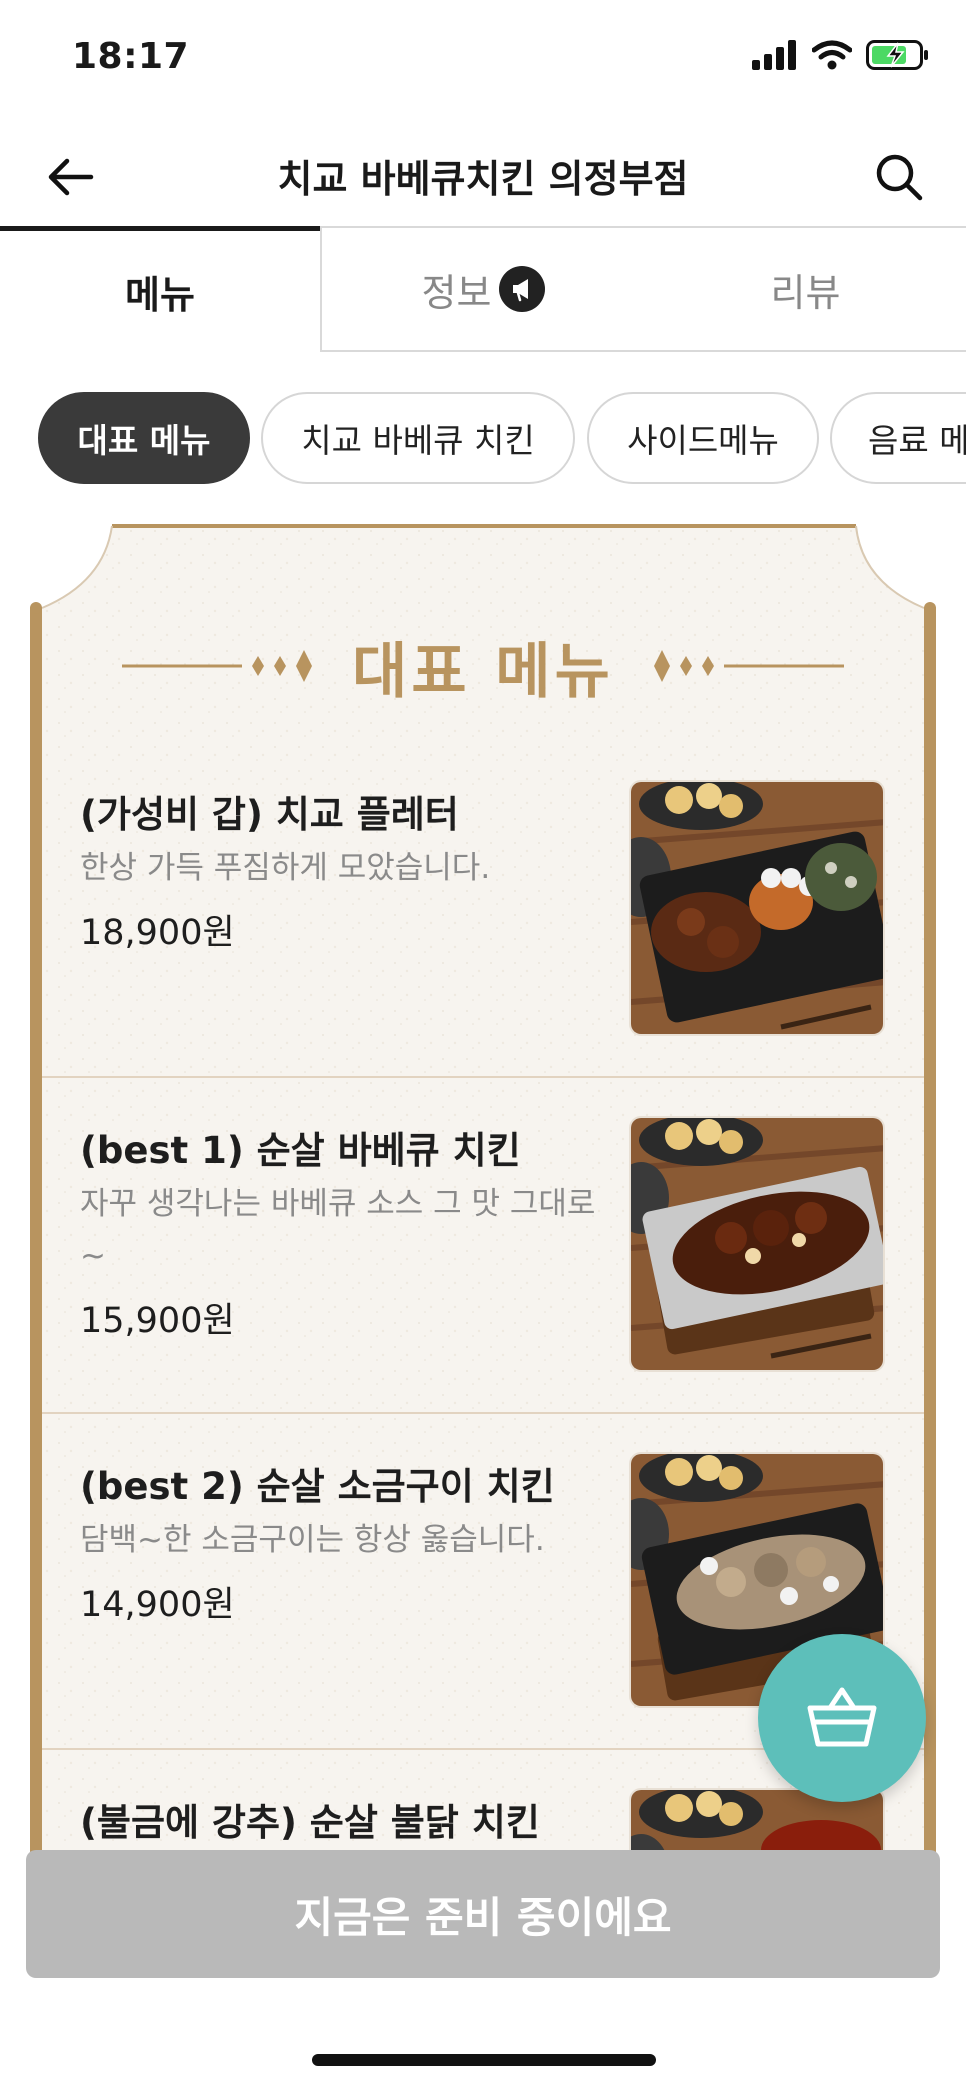 The height and width of the screenshot is (2092, 966). I want to click on nav-header: 치교 바베큐치킨 의정부점, so click(483, 176).